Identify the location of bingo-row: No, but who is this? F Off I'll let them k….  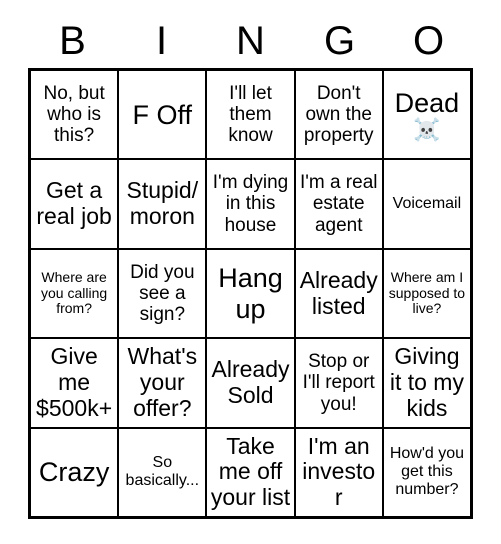
(251, 116).